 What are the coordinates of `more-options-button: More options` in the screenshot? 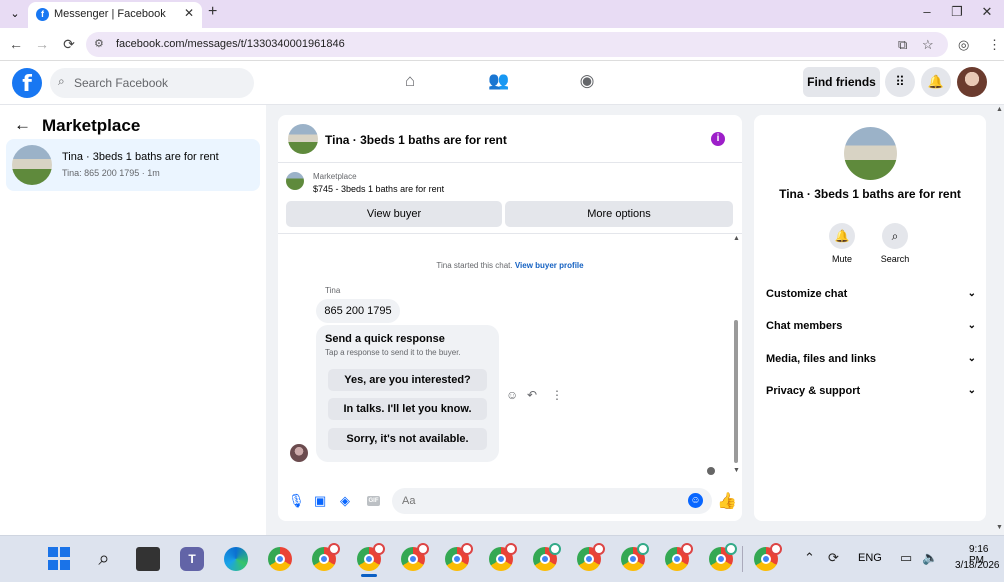 It's located at (619, 214).